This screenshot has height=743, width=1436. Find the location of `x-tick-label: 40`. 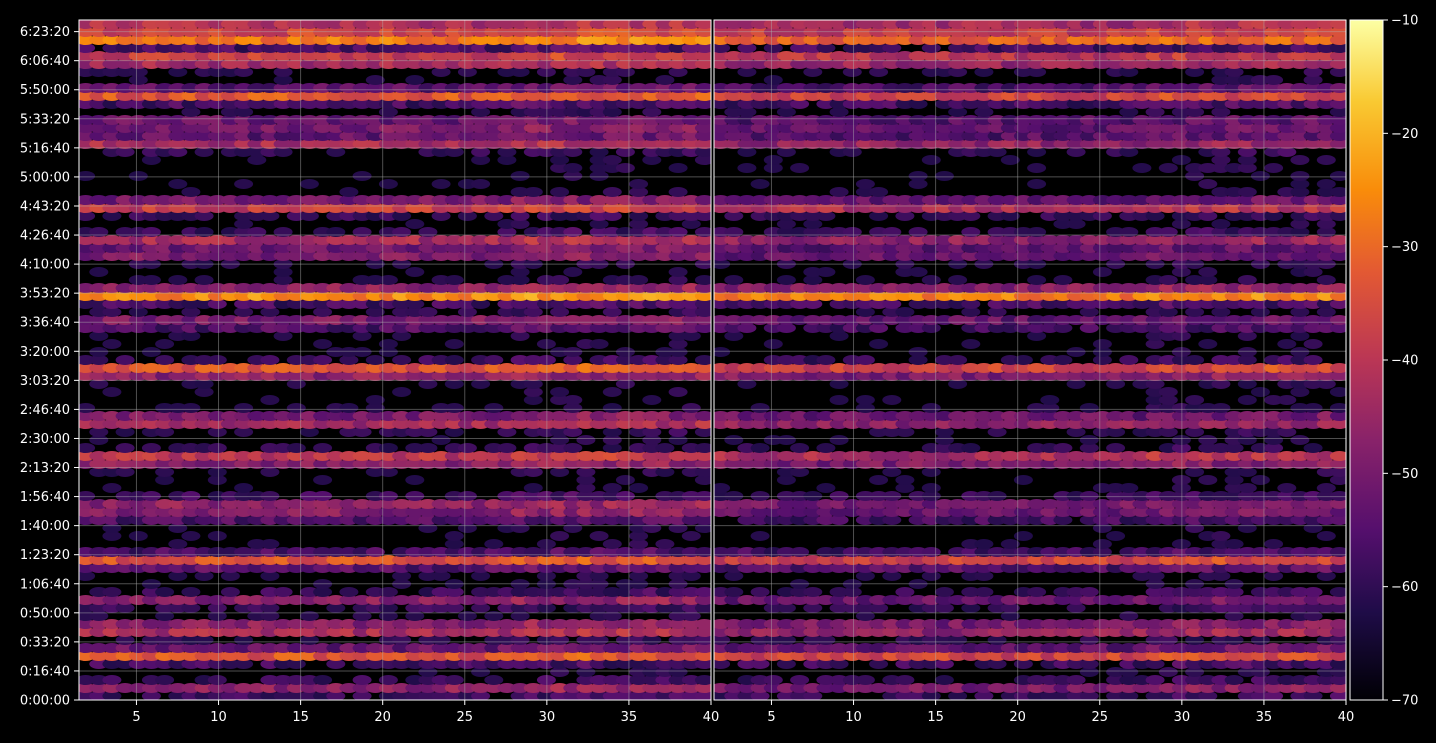

x-tick-label: 40 is located at coordinates (711, 717).